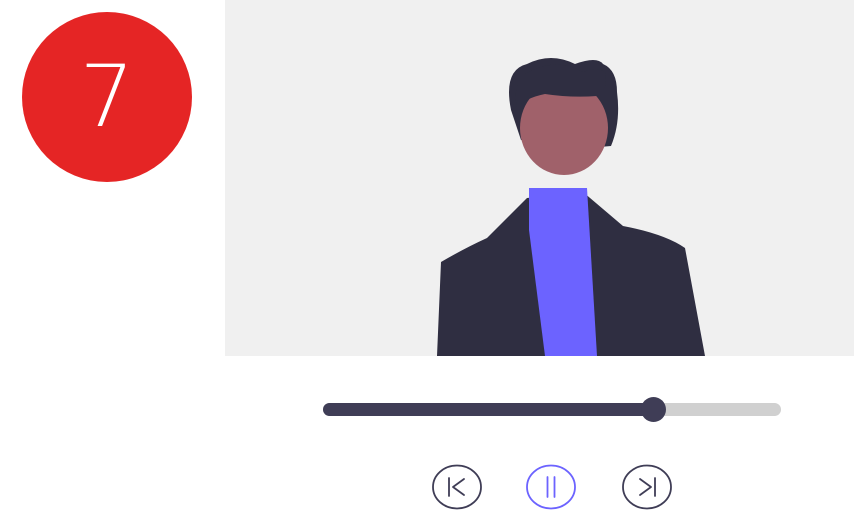 The image size is (854, 511). I want to click on pause-button, so click(551, 487).